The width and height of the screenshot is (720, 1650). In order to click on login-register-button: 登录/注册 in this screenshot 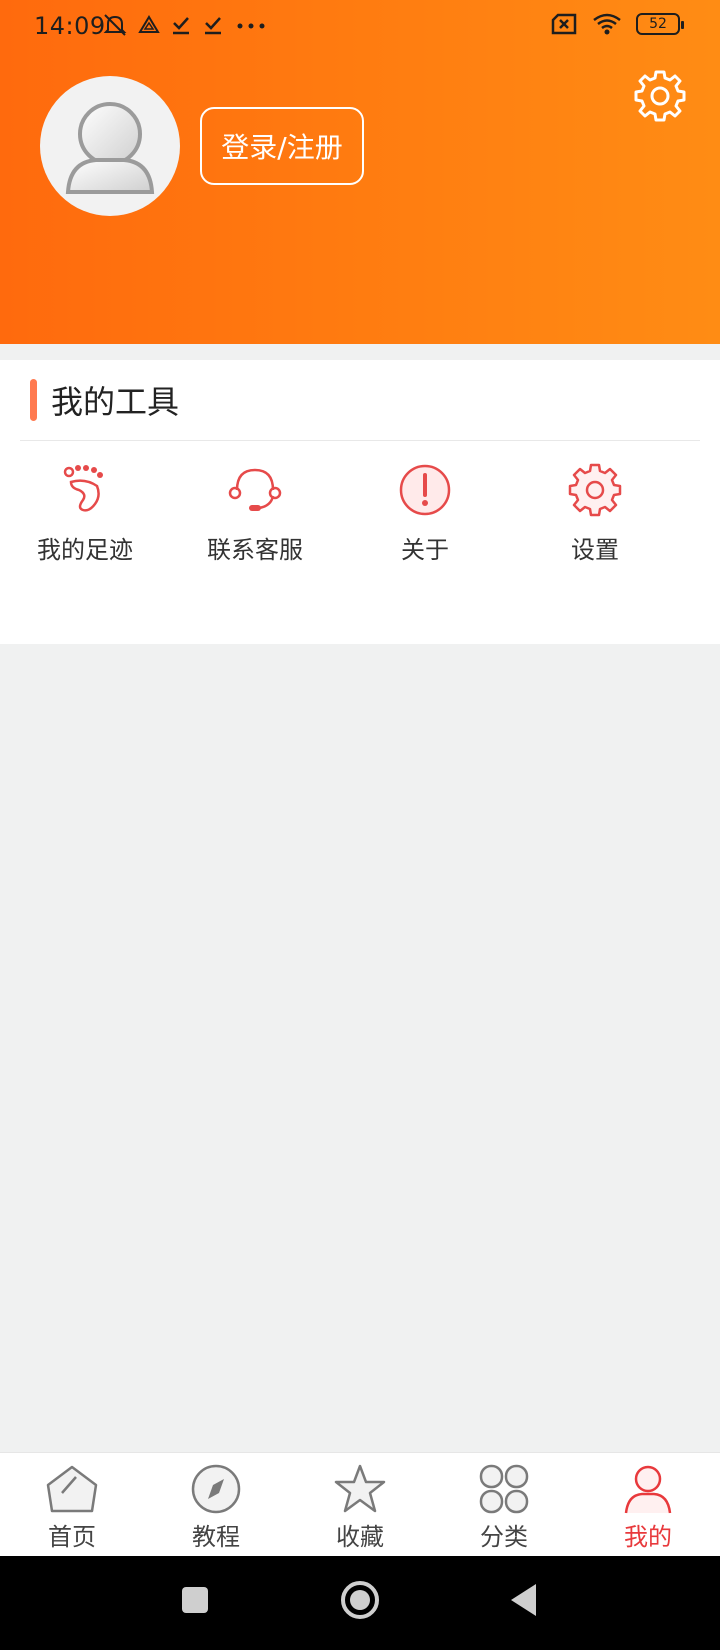, I will do `click(282, 146)`.